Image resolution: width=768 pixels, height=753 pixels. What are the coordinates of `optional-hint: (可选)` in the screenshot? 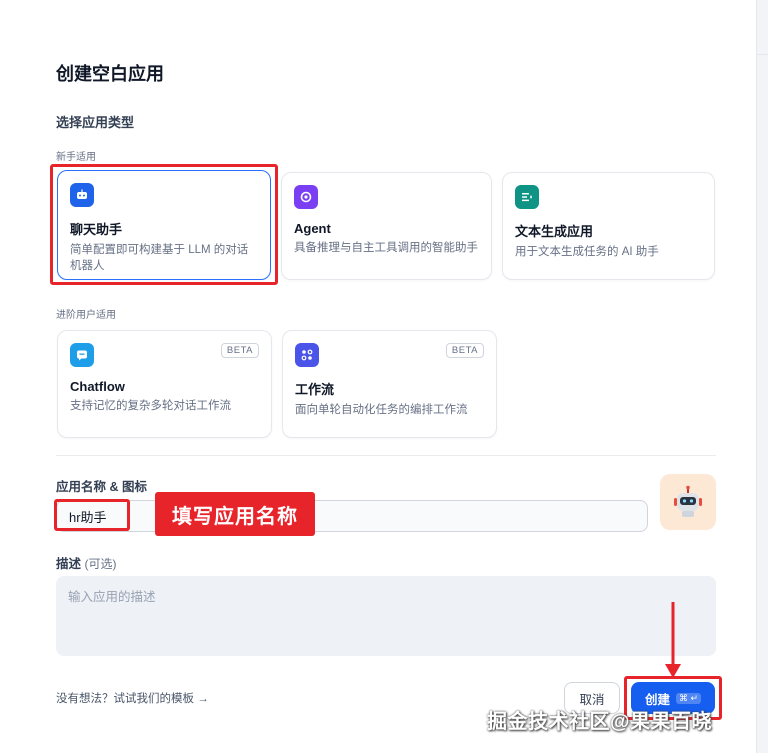 It's located at (100, 564).